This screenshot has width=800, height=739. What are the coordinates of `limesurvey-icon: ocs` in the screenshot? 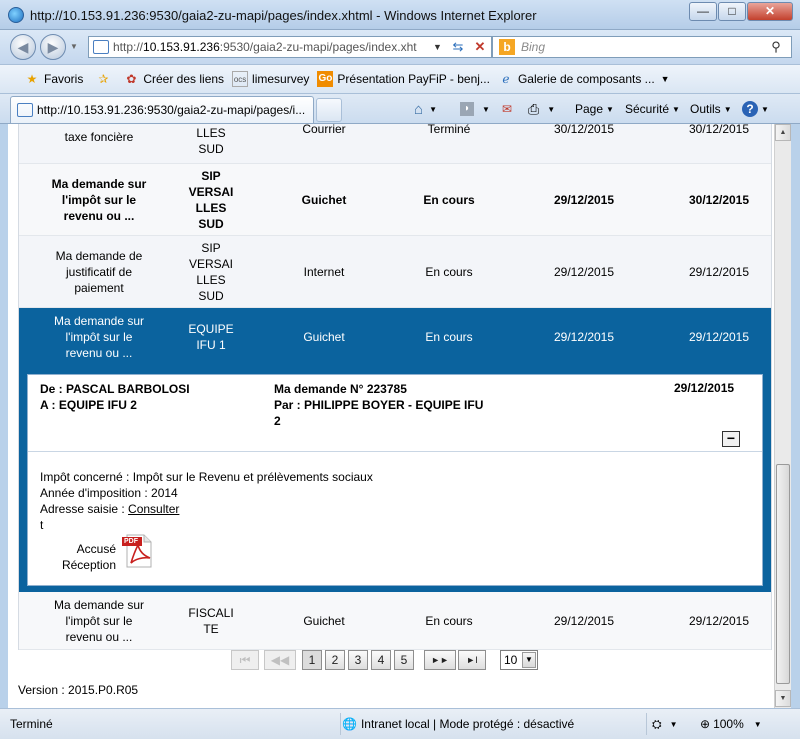 It's located at (240, 79).